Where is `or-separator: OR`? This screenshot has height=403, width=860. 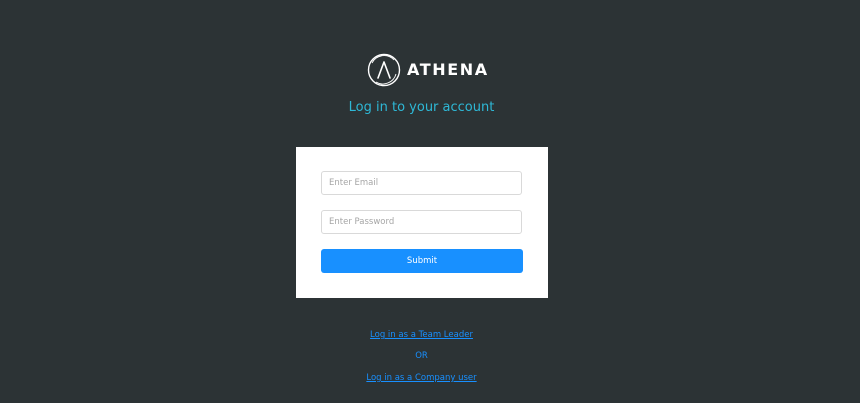 or-separator: OR is located at coordinates (421, 356).